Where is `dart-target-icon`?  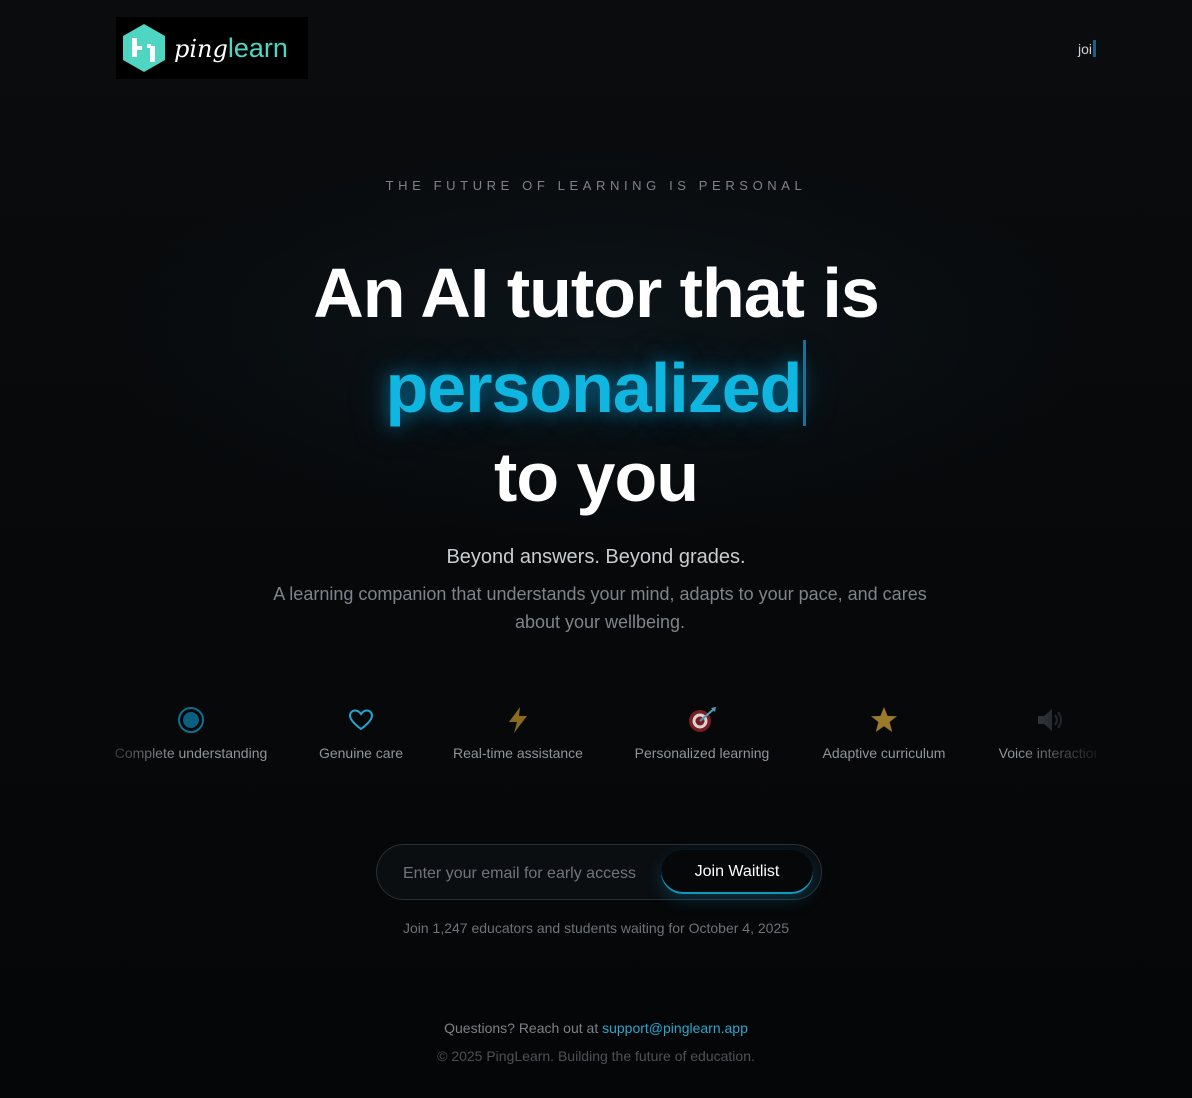 dart-target-icon is located at coordinates (702, 718).